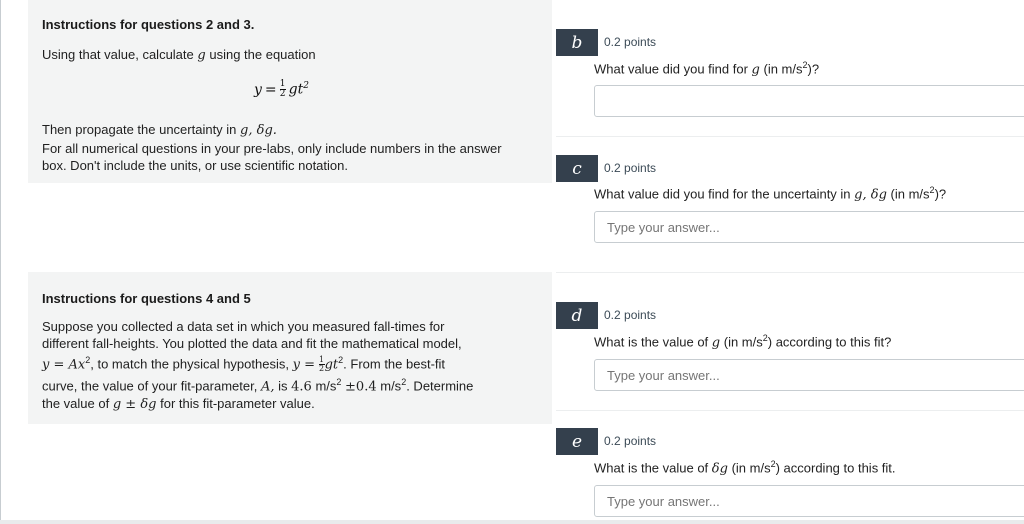  I want to click on equation-rhs: gt2, so click(299, 89).